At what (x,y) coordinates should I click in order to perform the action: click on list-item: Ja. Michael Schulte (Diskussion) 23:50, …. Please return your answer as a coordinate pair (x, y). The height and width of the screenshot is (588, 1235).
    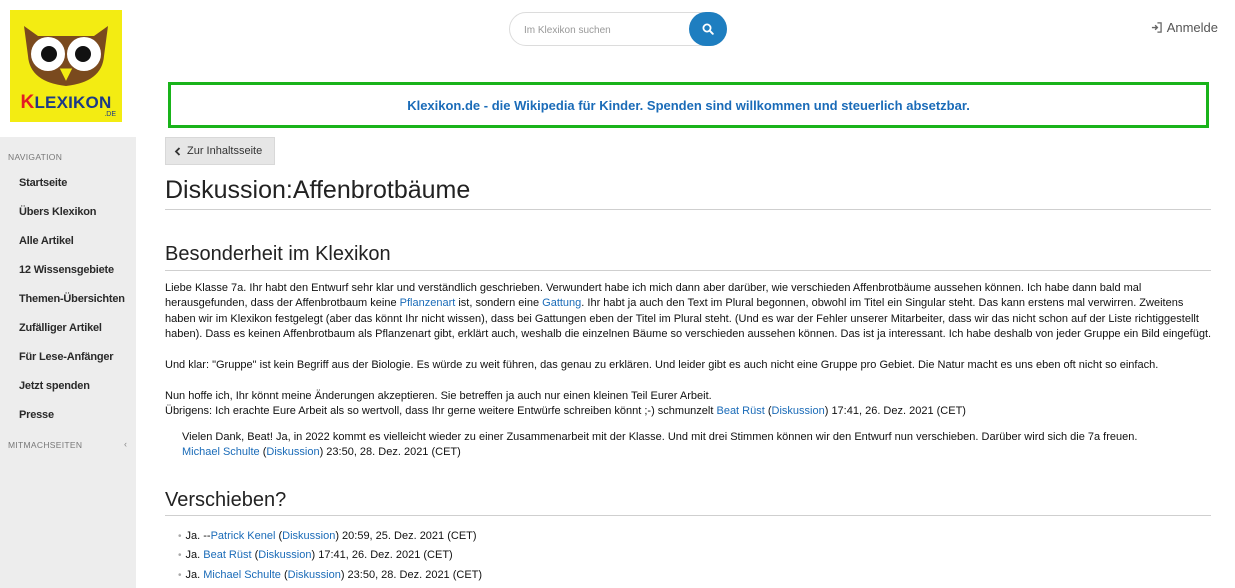
    Looking at the image, I should click on (330, 575).